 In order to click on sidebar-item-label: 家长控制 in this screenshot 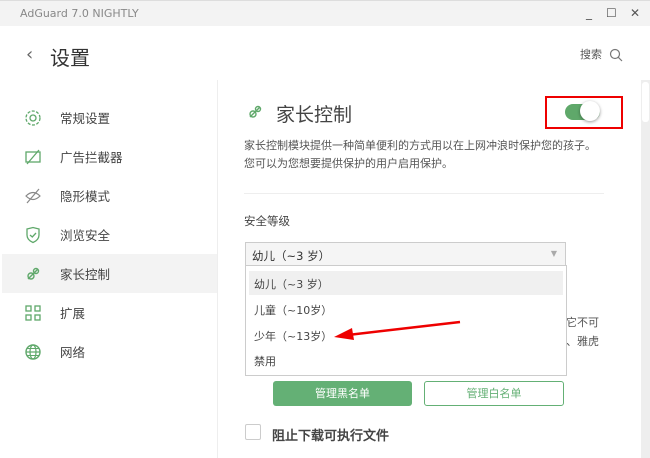, I will do `click(85, 274)`.